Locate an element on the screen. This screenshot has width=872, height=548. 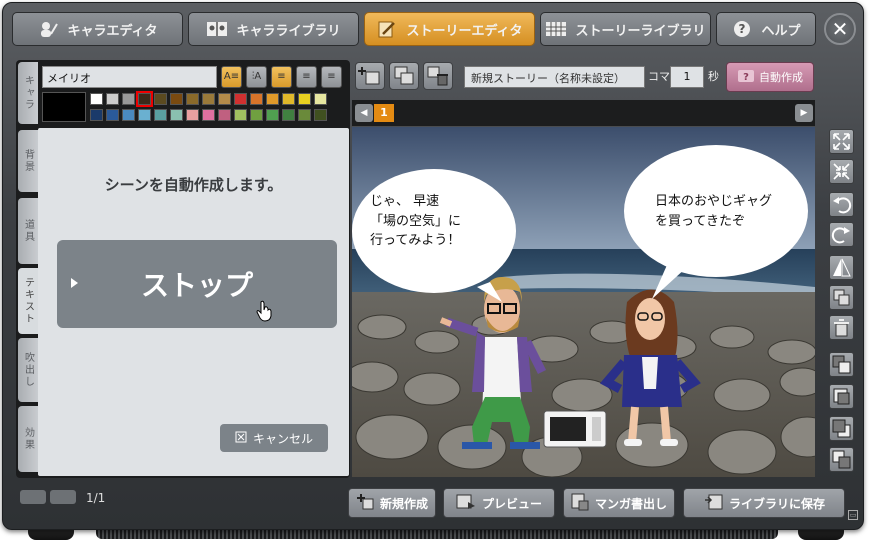
align-center-icon: ≡ is located at coordinates (306, 76).